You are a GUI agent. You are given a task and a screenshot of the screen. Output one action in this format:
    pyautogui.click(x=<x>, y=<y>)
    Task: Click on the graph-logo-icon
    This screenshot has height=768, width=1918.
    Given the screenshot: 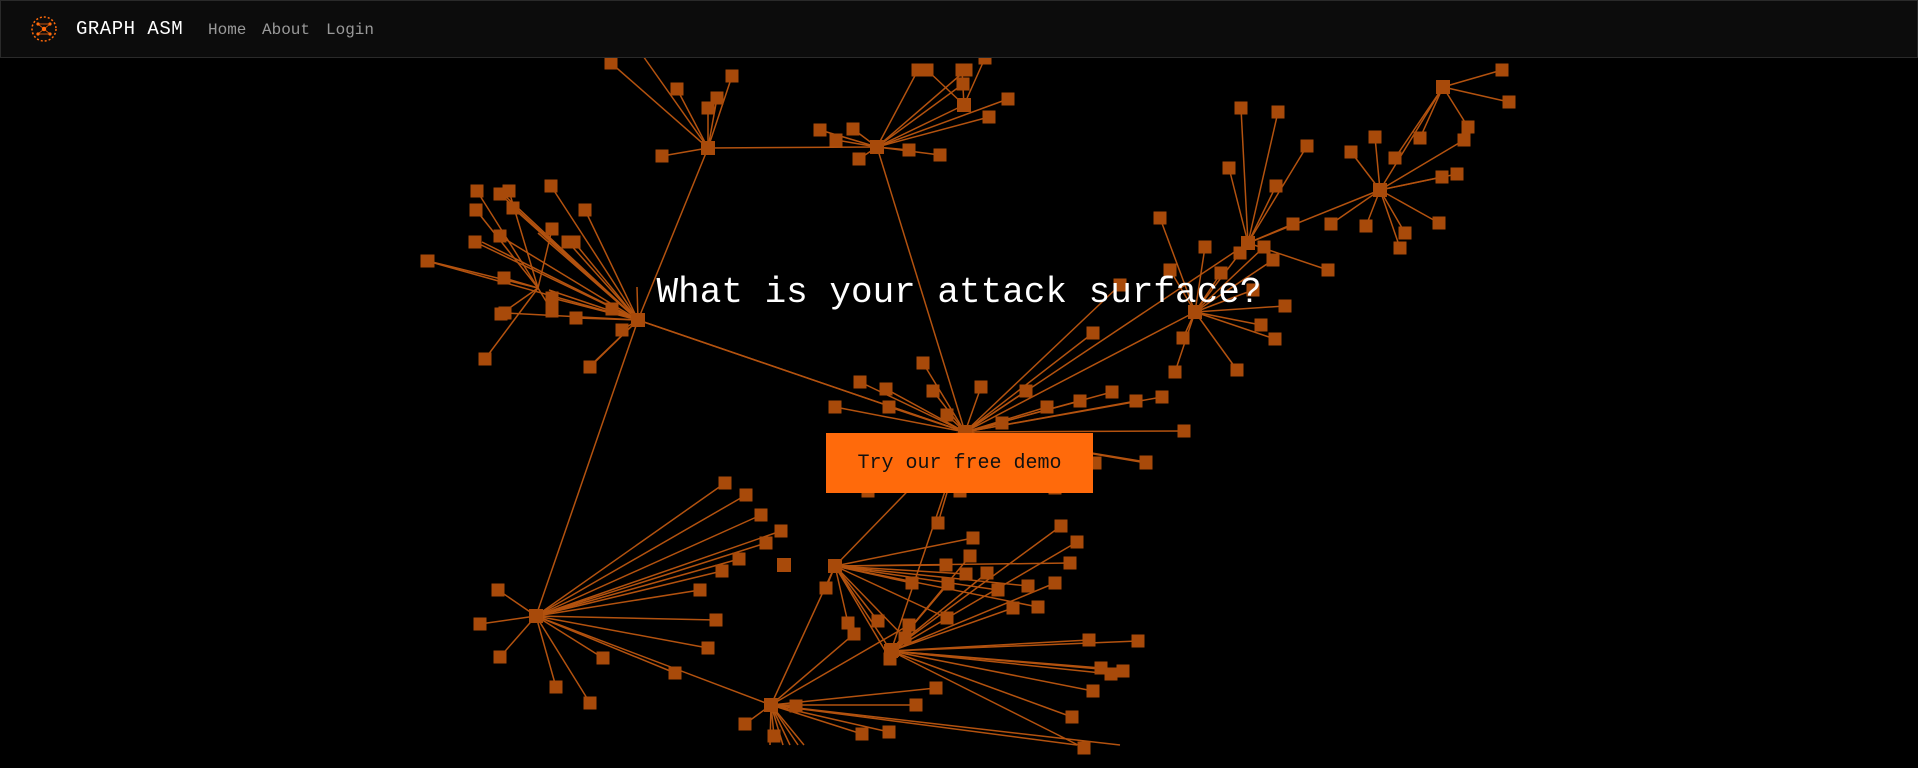 What is the action you would take?
    pyautogui.click(x=44, y=29)
    